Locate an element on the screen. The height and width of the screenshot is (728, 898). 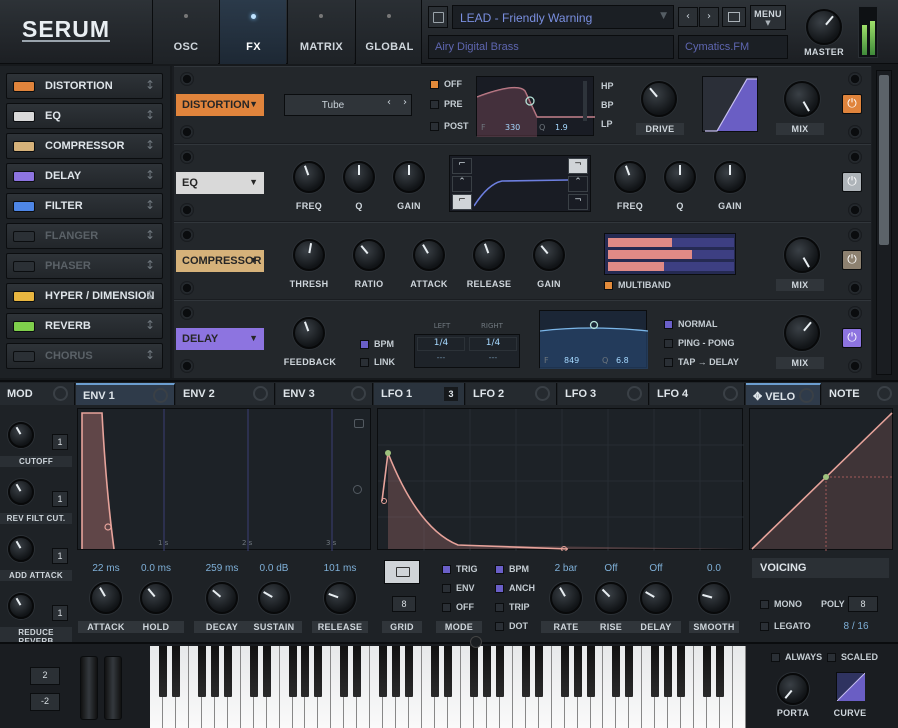
porta-knob is located at coordinates (793, 689).